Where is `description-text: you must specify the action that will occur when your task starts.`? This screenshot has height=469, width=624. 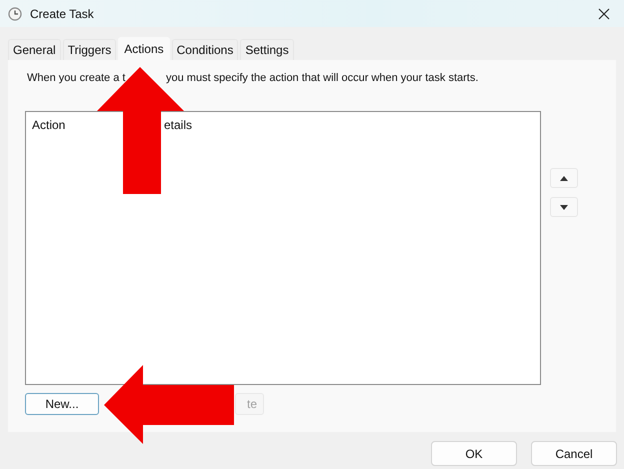 description-text: you must specify the action that will occur when your task starts. is located at coordinates (323, 79).